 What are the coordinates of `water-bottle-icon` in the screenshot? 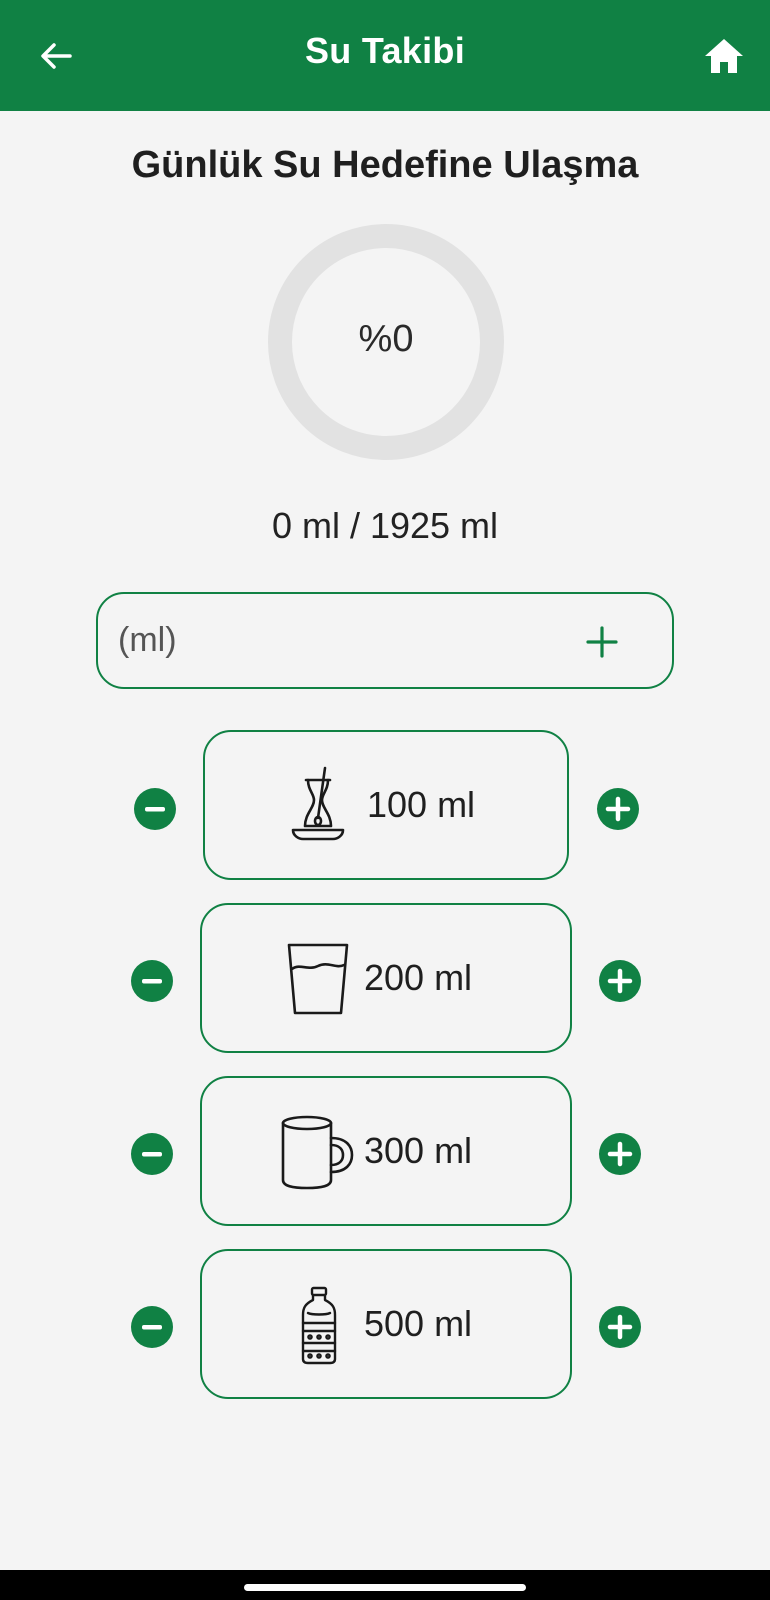 It's located at (329, 1325).